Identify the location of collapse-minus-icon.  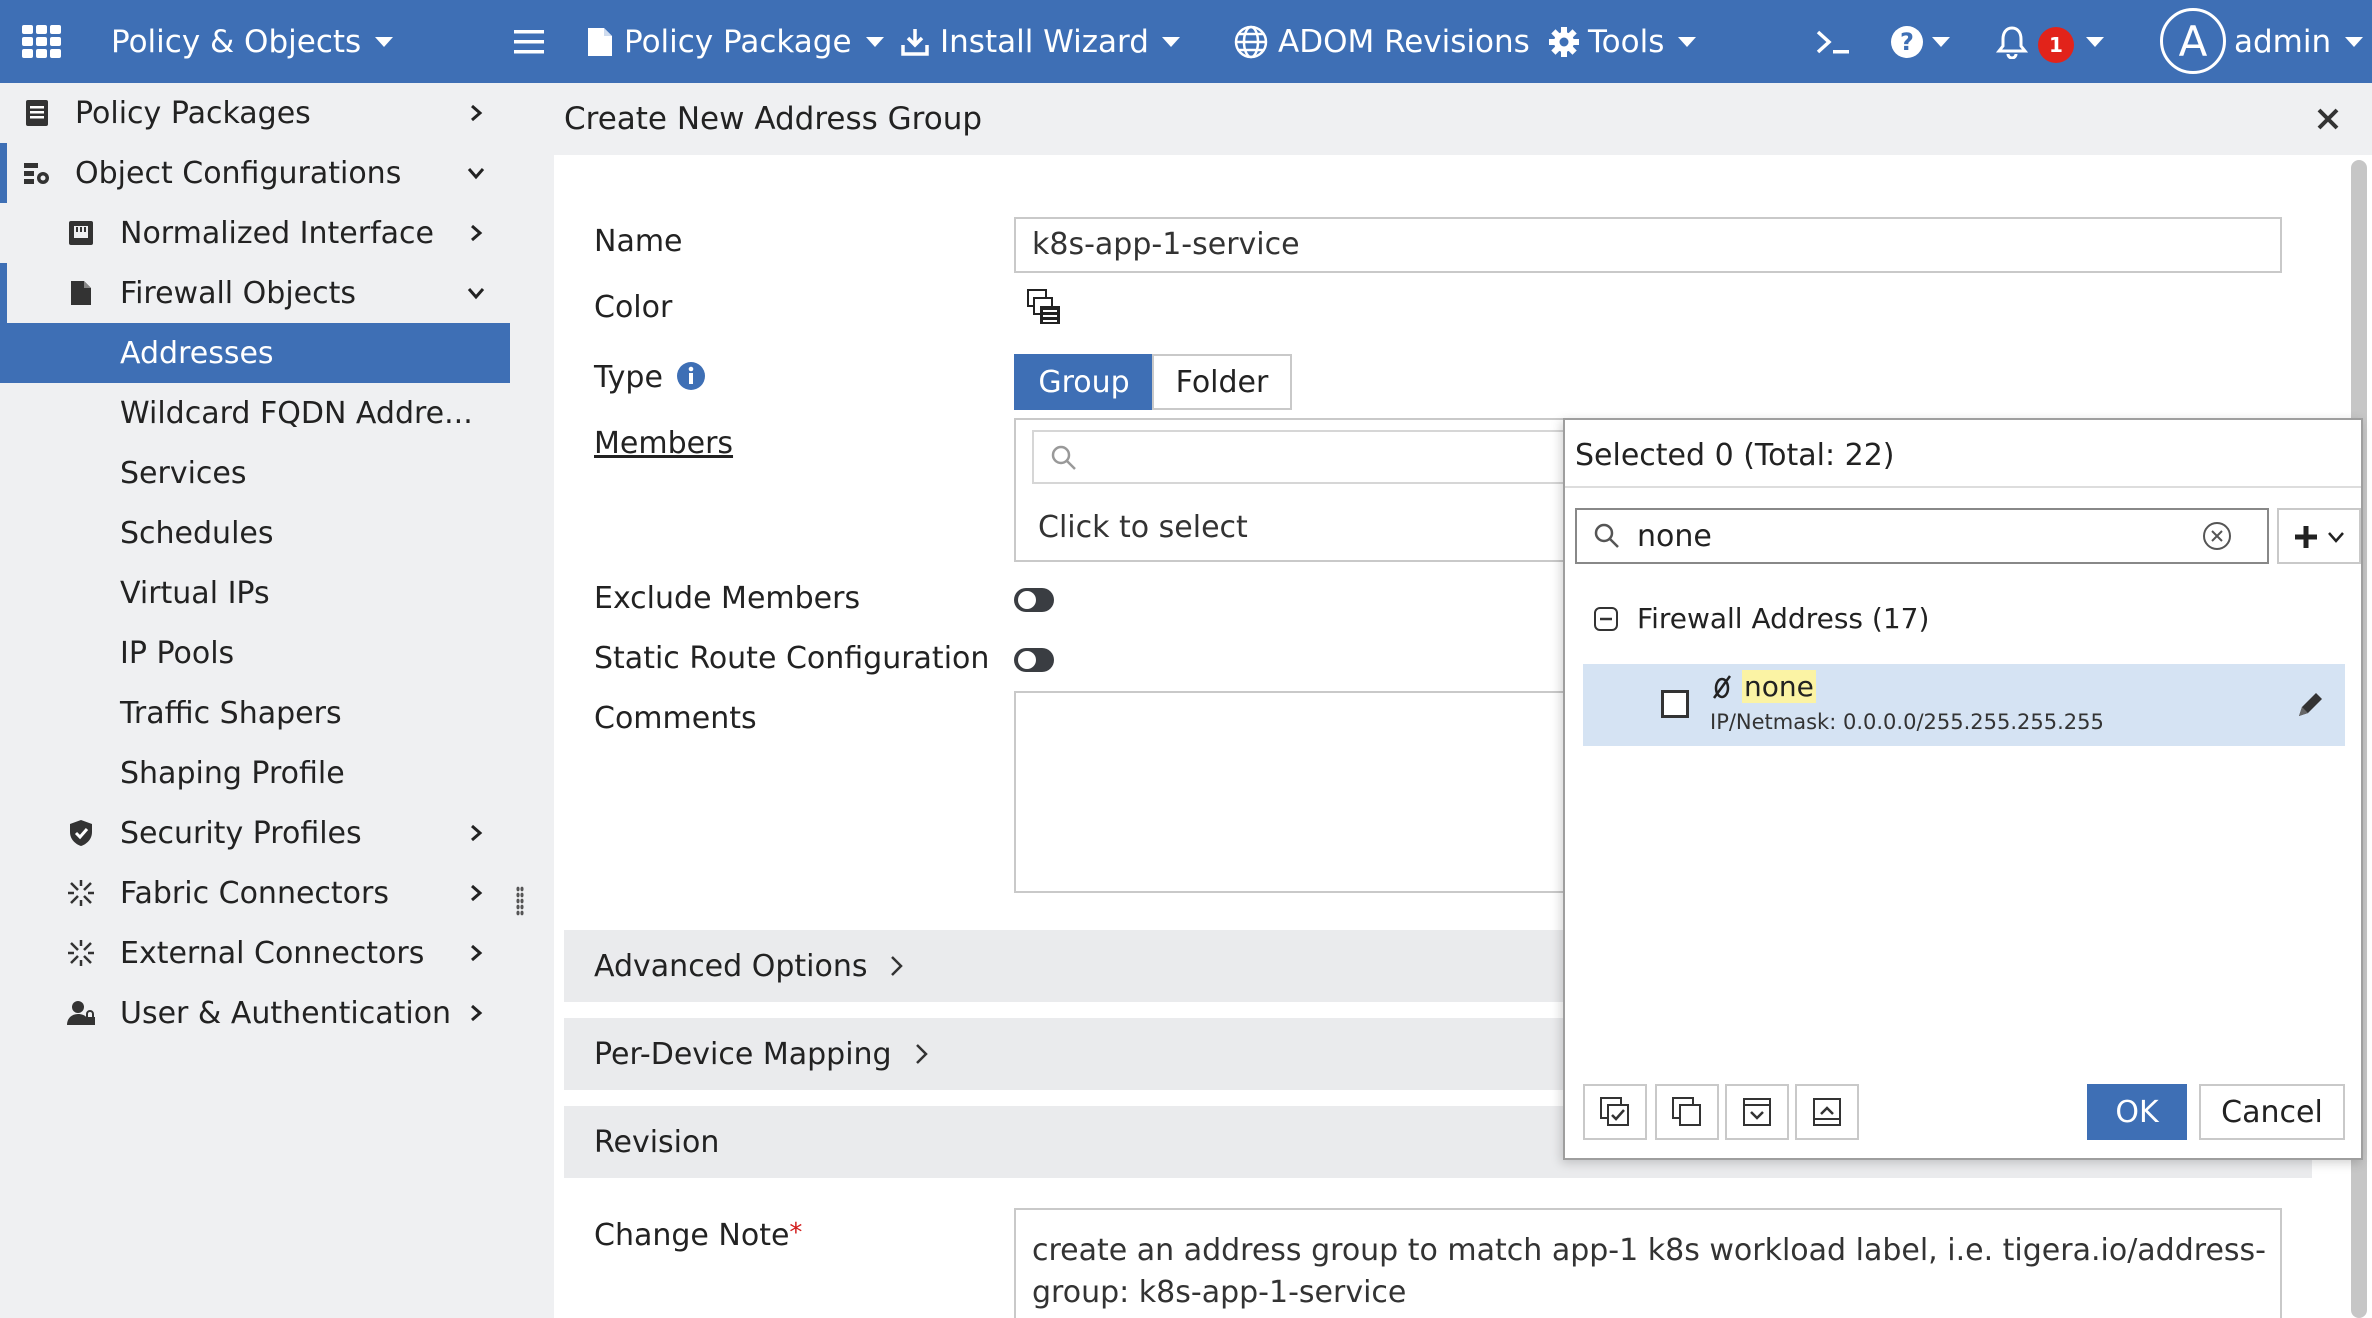
(1606, 619).